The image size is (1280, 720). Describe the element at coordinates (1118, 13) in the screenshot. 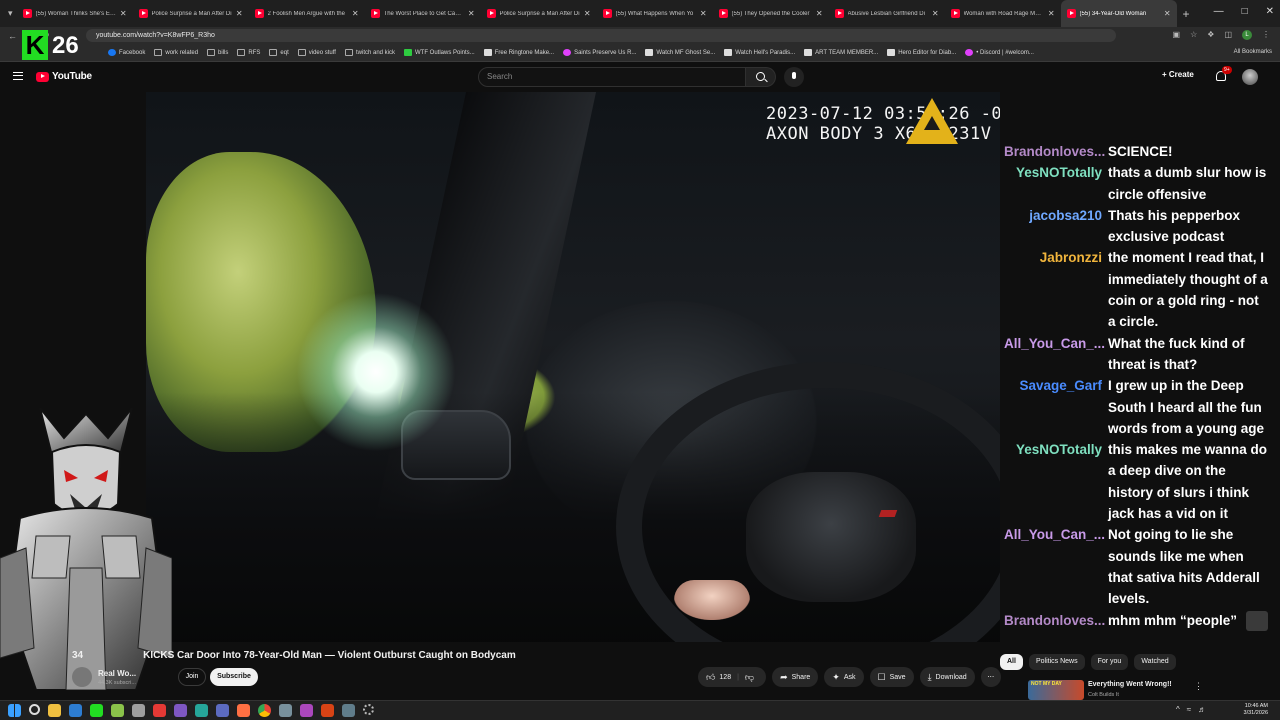

I see `browser-tab: (55) 34-Year-Old Woman ✕` at that location.